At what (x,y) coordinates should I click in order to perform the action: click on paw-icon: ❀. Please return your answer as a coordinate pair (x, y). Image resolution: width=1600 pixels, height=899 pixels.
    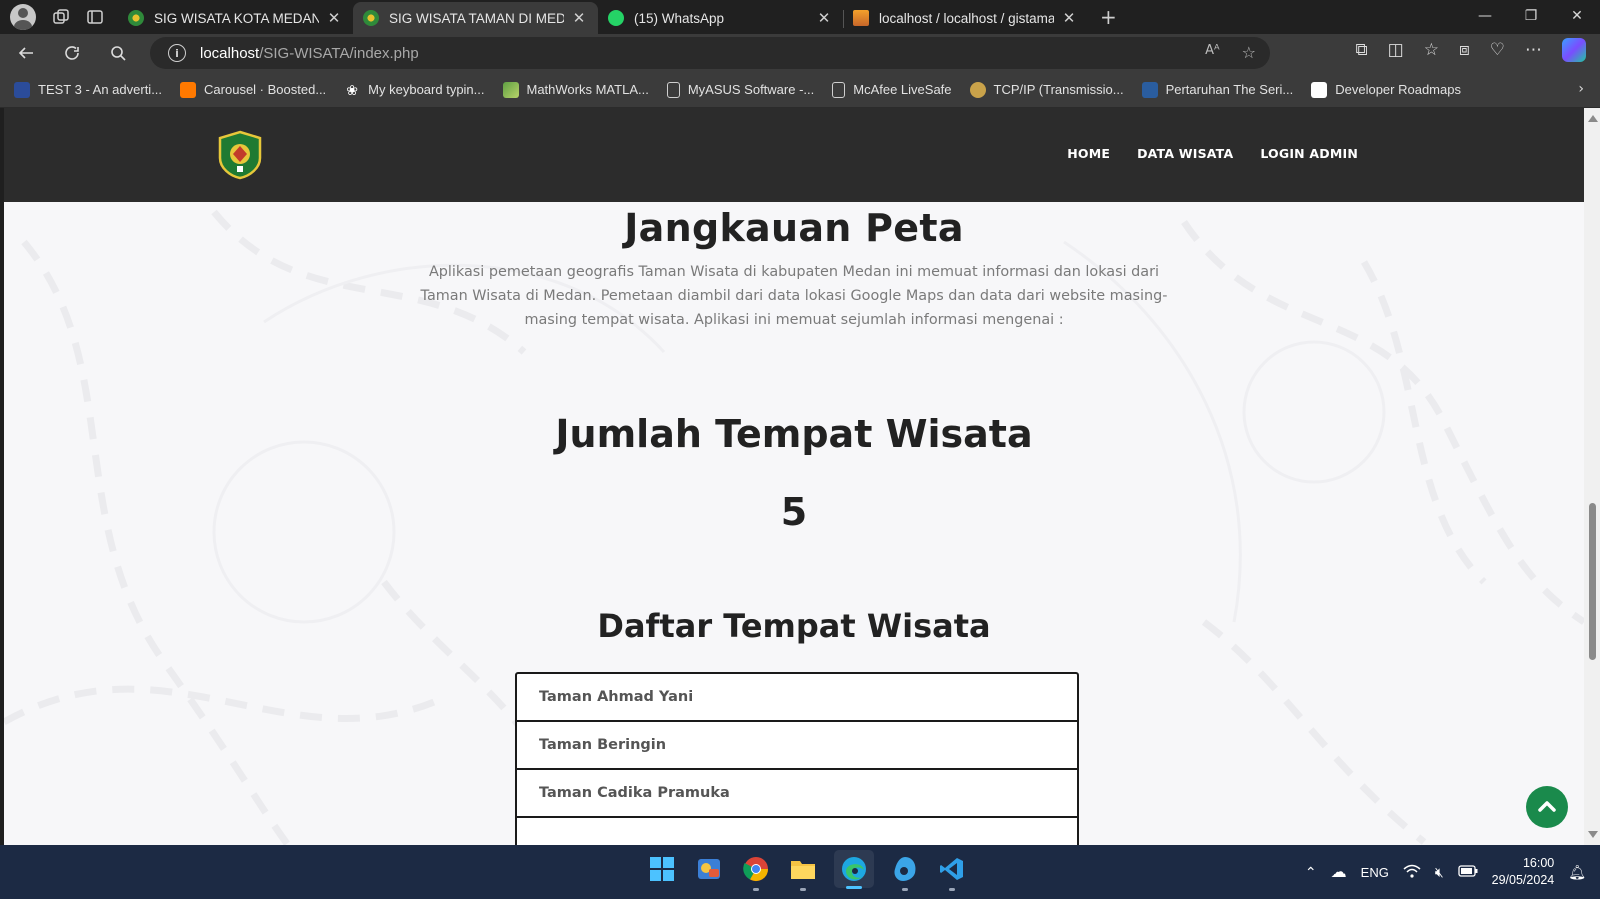
    Looking at the image, I should click on (352, 89).